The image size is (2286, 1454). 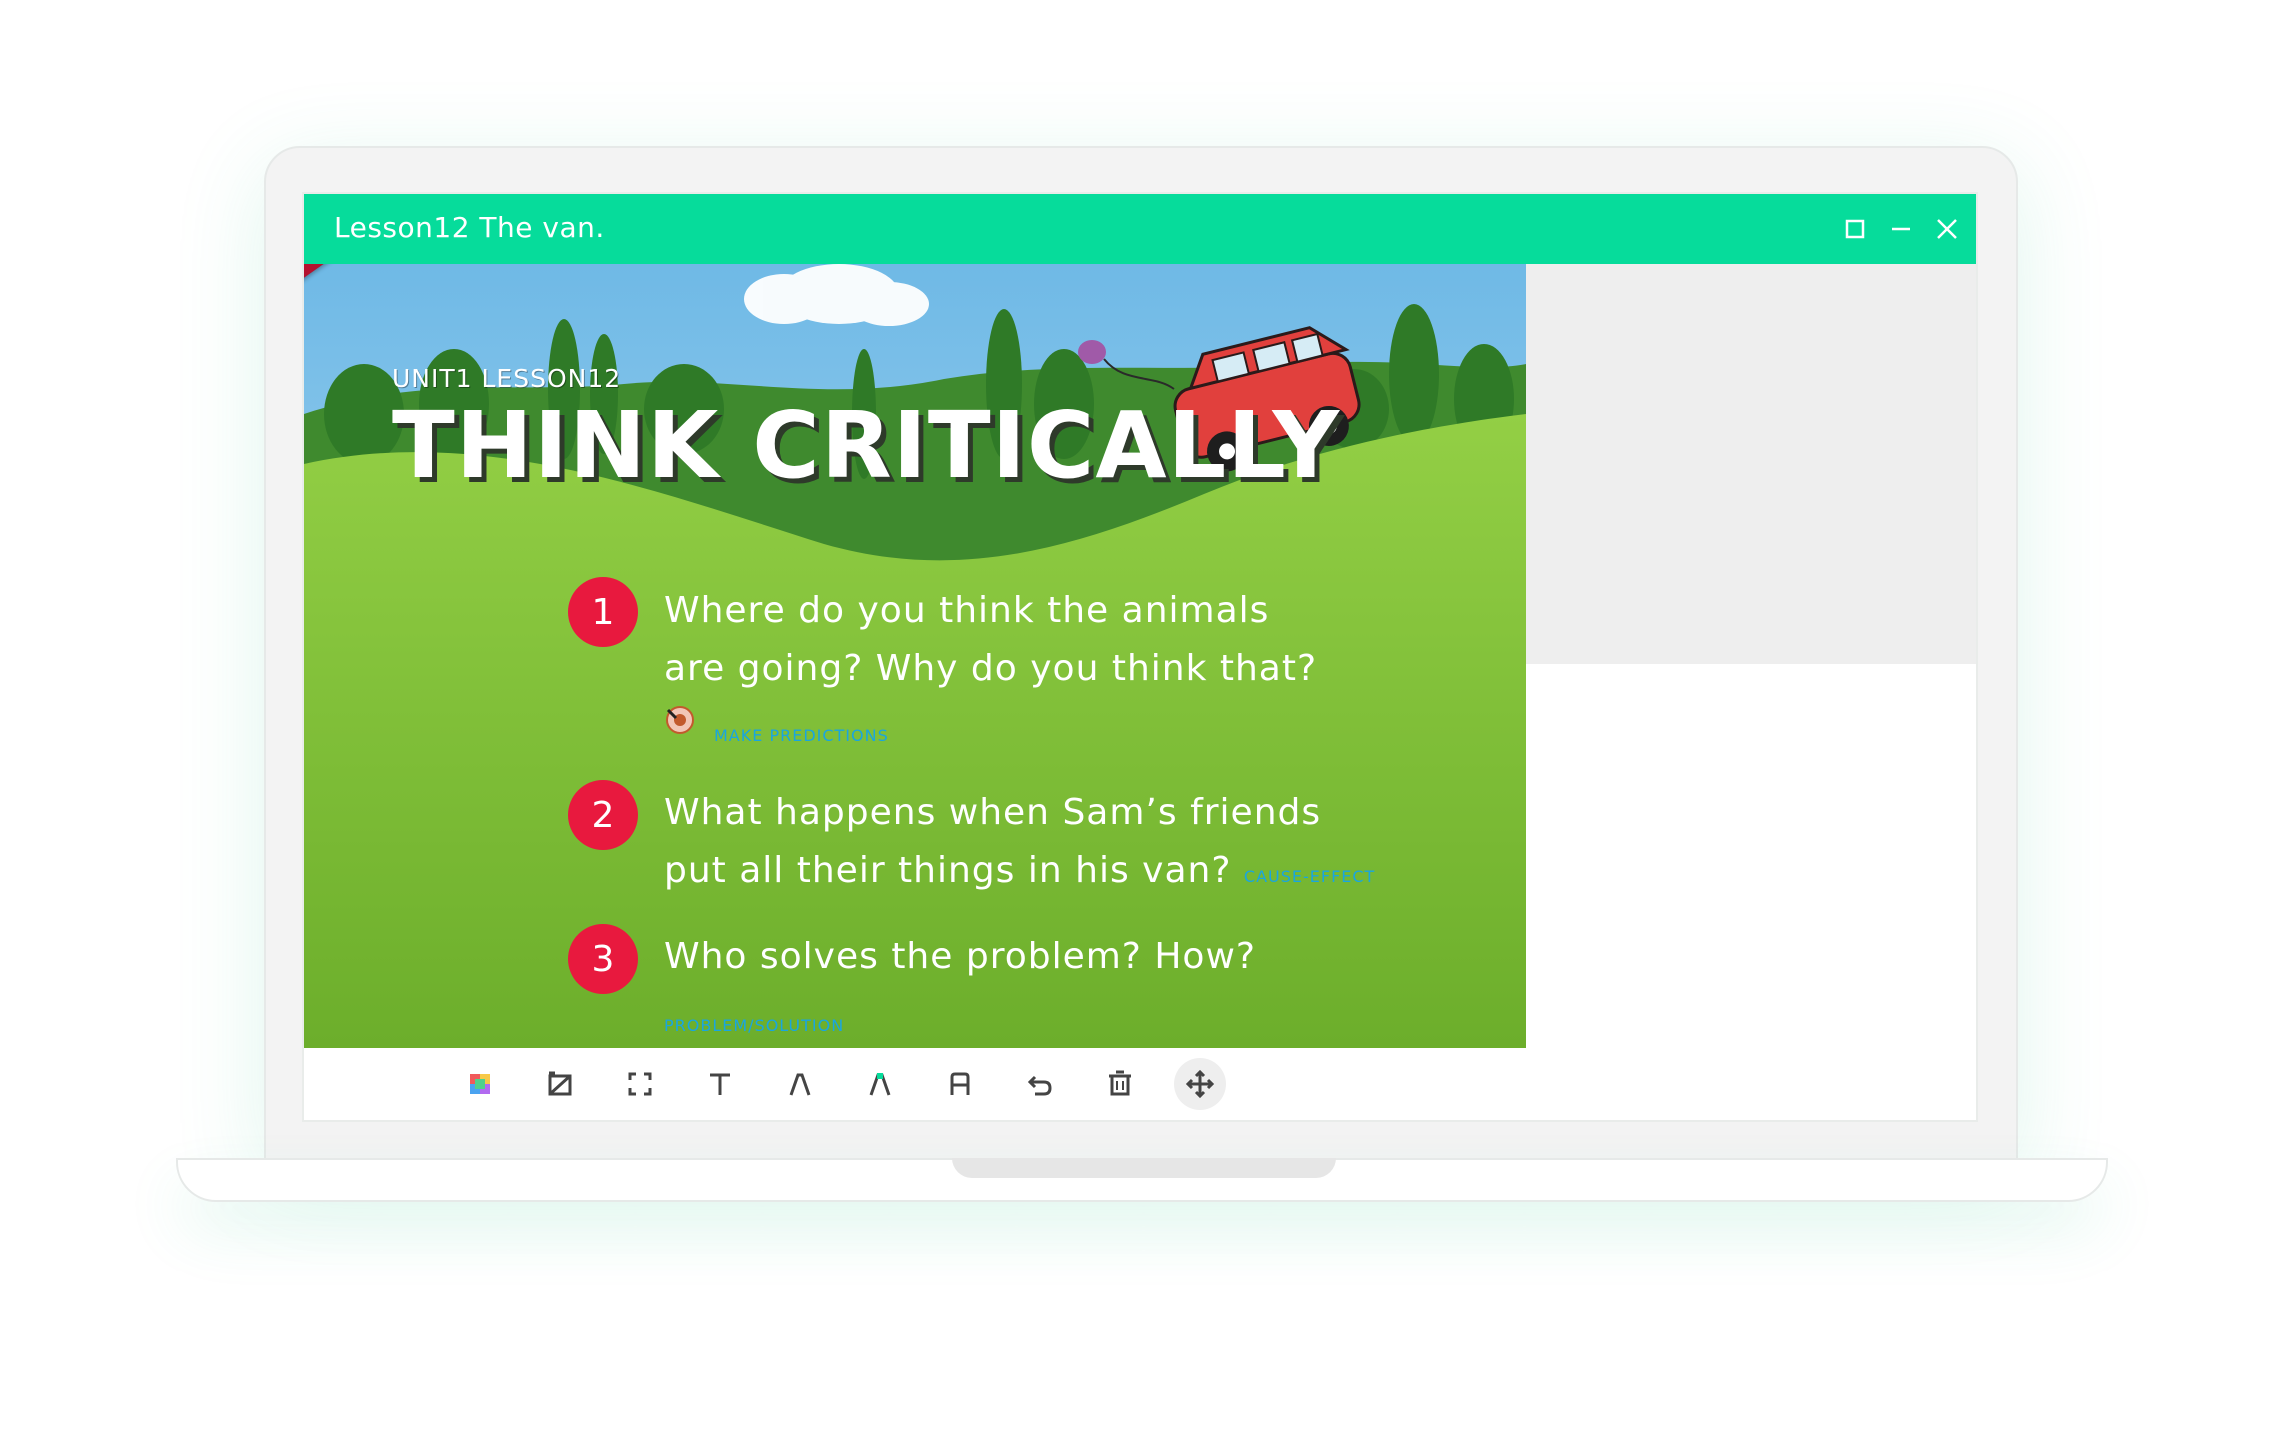 I want to click on move-icon, so click(x=1200, y=1084).